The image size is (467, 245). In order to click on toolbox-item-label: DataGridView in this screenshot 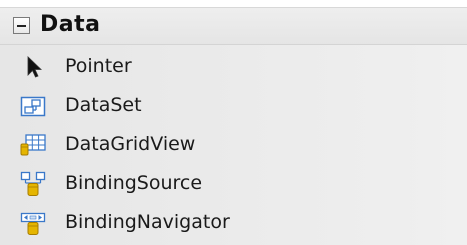, I will do `click(130, 144)`.